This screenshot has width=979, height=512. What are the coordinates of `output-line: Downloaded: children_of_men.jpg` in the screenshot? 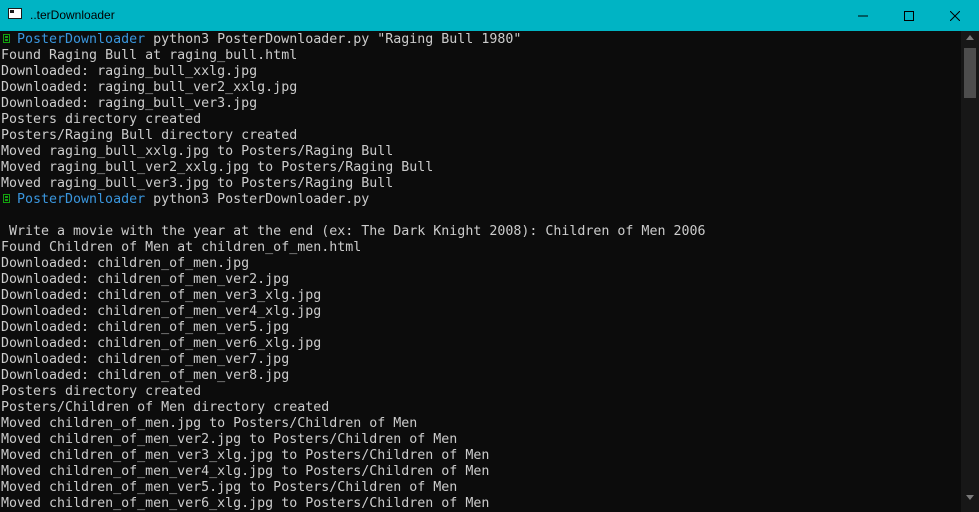 It's located at (125, 263).